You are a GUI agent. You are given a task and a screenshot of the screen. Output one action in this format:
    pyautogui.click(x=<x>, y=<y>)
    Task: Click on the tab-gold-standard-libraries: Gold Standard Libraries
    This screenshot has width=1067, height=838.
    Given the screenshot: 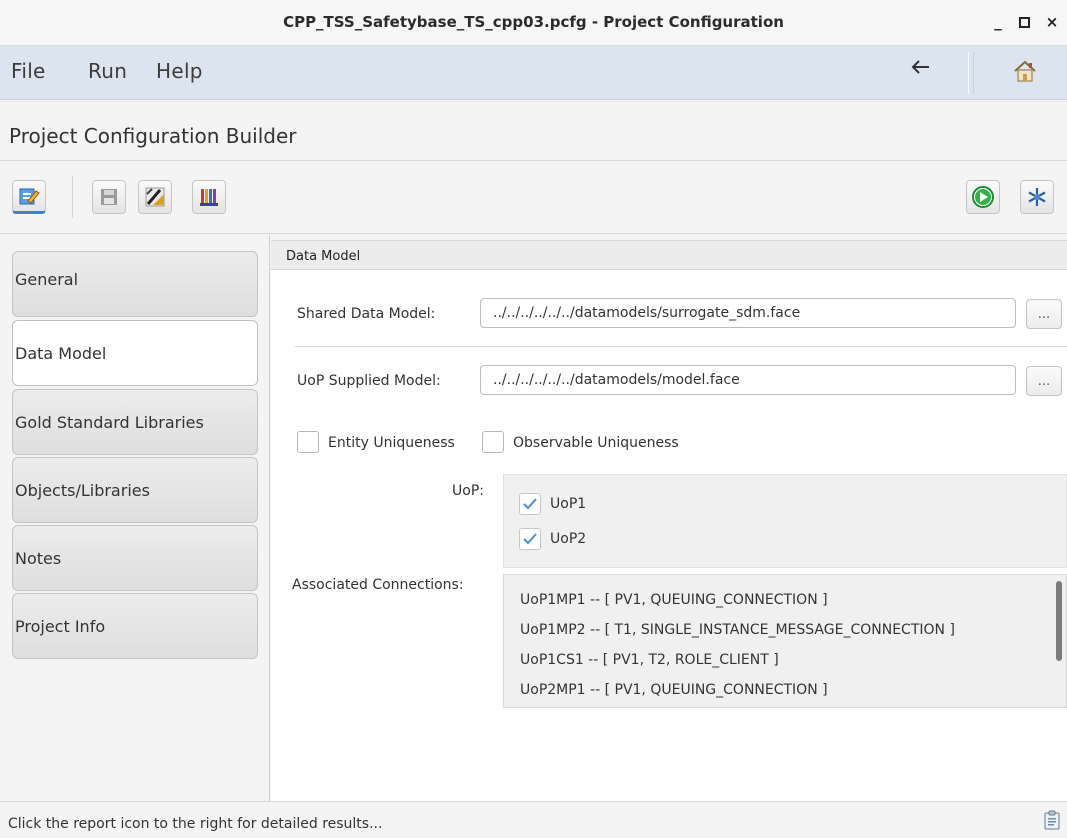 What is the action you would take?
    pyautogui.click(x=135, y=422)
    